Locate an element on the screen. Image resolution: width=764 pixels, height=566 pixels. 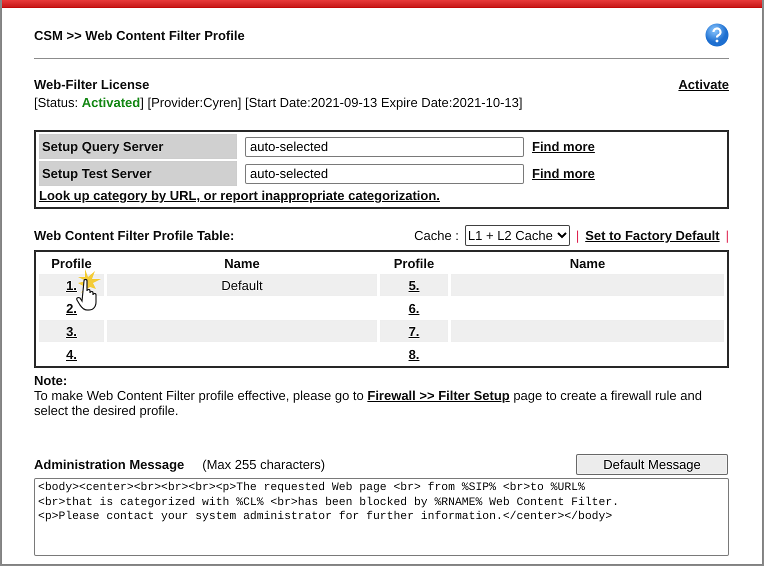
profile-link: 1. is located at coordinates (71, 285).